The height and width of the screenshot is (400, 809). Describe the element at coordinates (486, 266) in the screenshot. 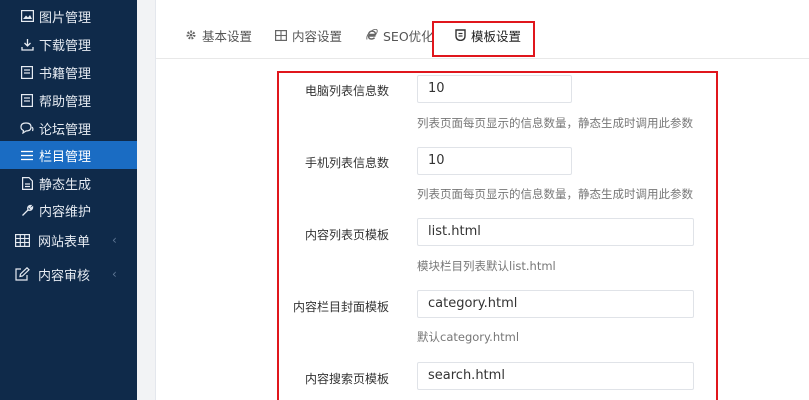

I see `list-template-hint: 模块栏目列表默认list.html` at that location.